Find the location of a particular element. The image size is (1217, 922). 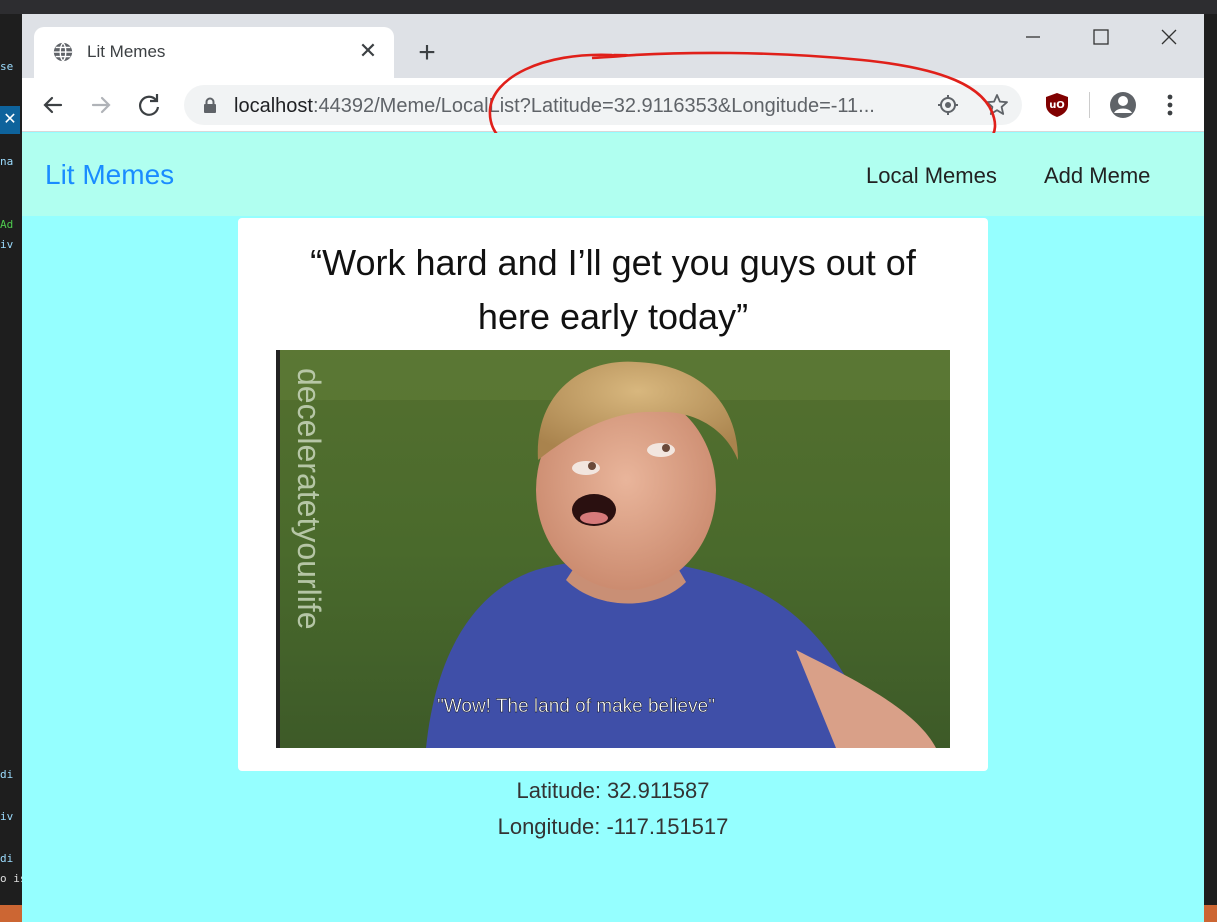

tab-strip: Lit Memes ✕ + is located at coordinates (613, 46).